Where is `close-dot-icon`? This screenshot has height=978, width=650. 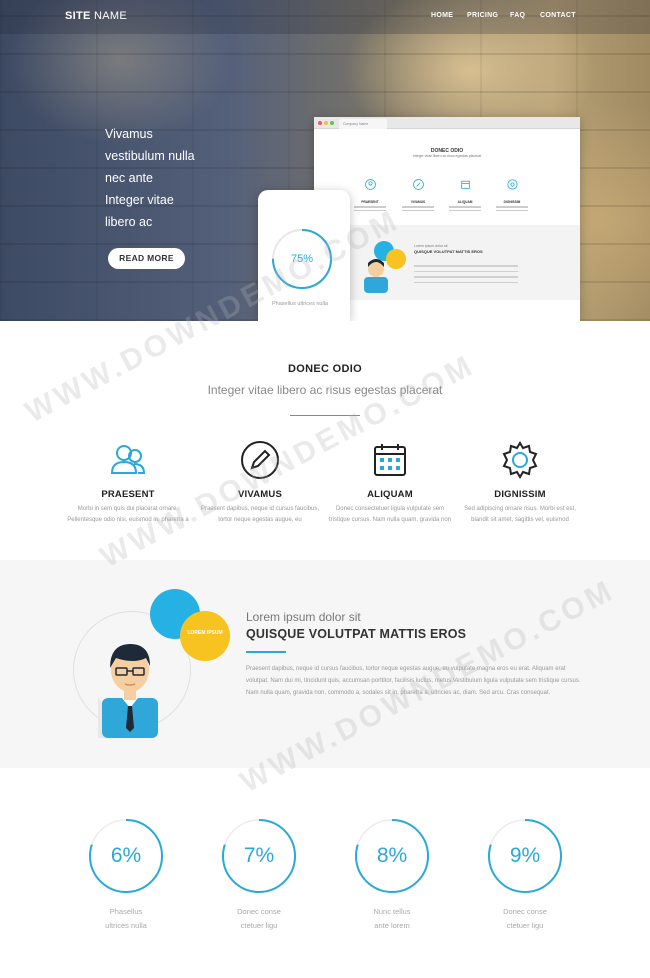 close-dot-icon is located at coordinates (320, 123).